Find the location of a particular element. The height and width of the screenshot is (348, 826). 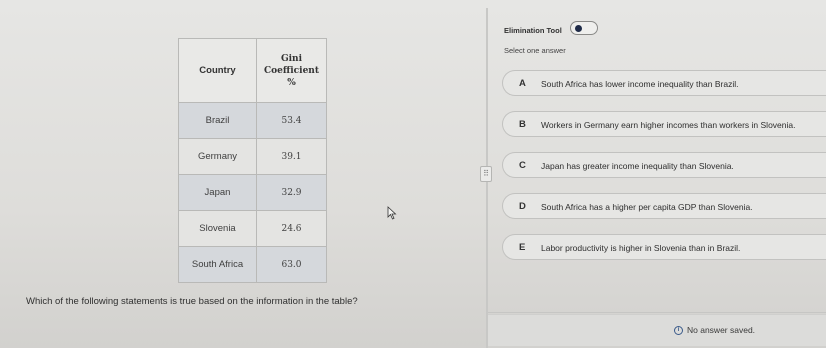

table-row: Germany 39.1 is located at coordinates (252, 156).